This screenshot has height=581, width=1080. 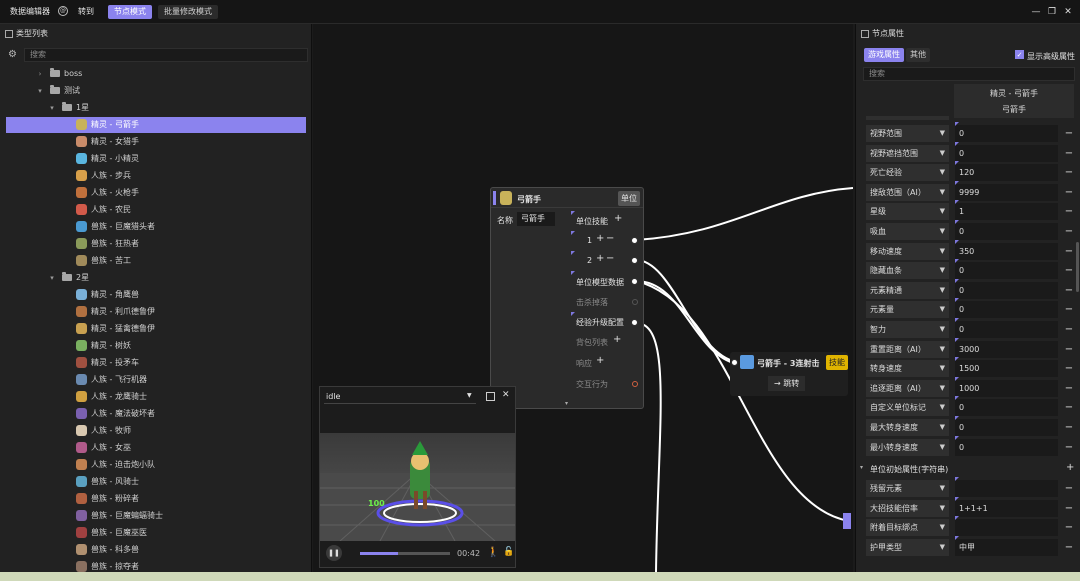 What do you see at coordinates (907, 427) in the screenshot?
I see `property-name-select: 最大转身速度 ▼` at bounding box center [907, 427].